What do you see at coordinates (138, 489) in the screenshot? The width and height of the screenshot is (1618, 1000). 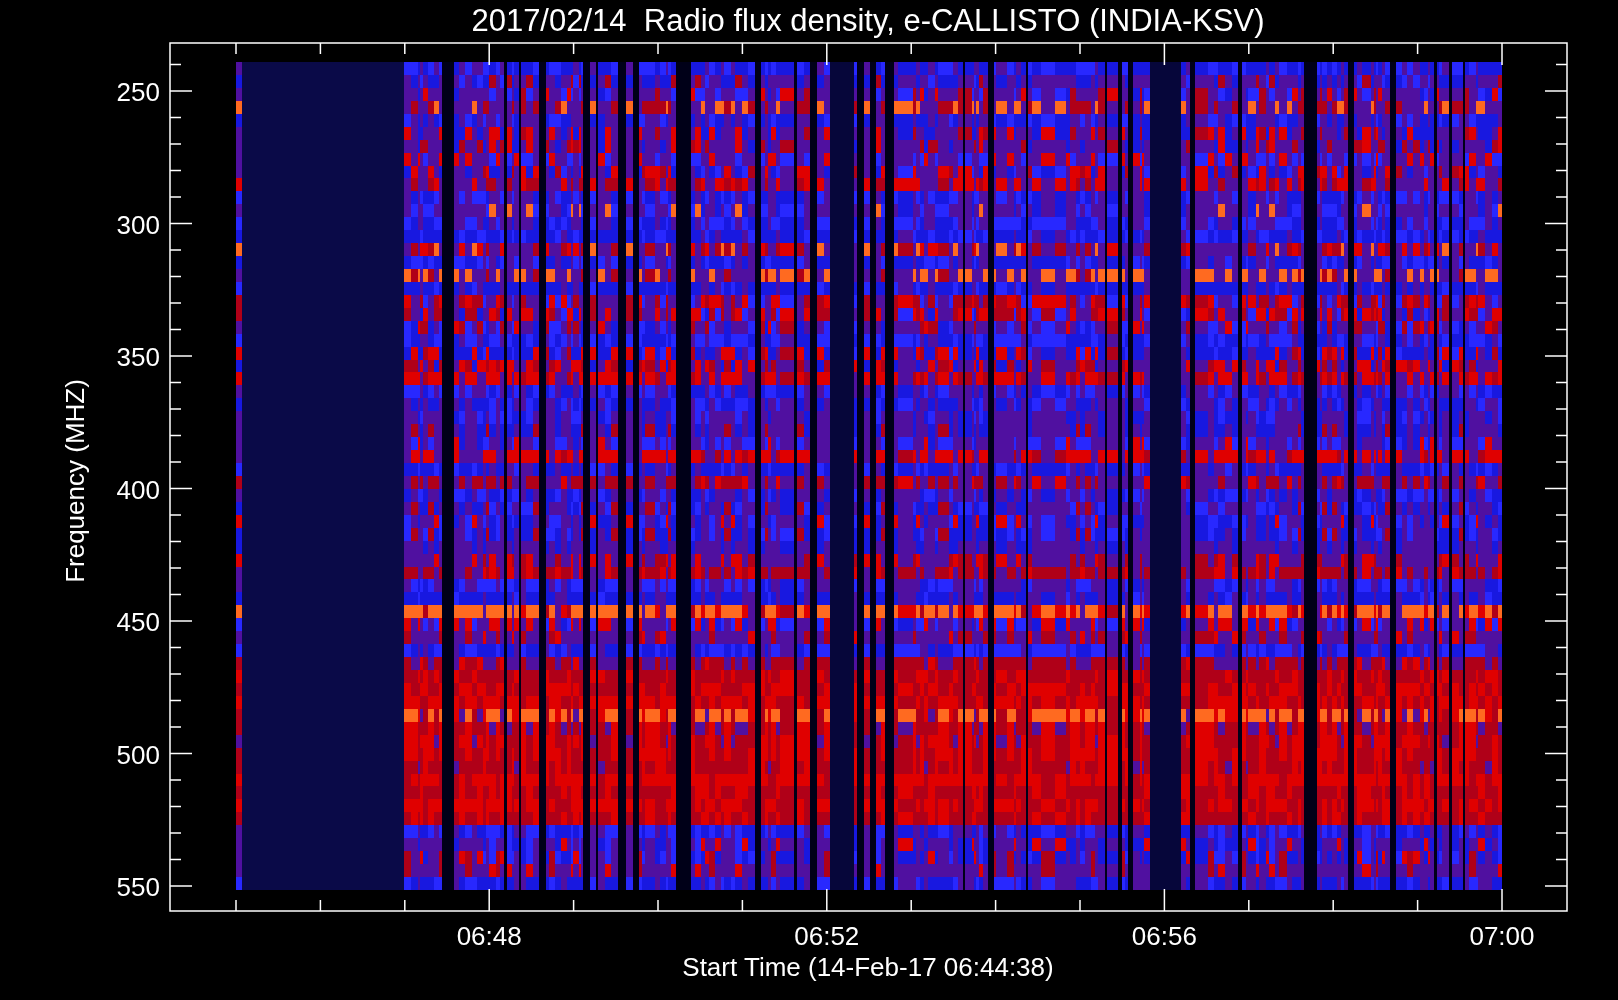 I see `y-tick-label: 400` at bounding box center [138, 489].